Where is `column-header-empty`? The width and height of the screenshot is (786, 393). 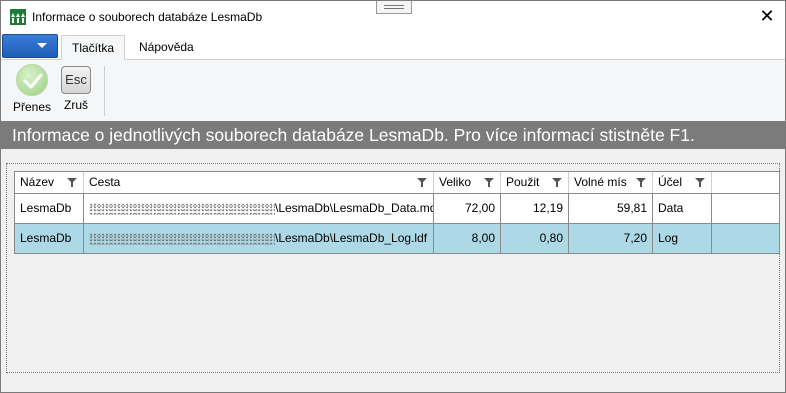 column-header-empty is located at coordinates (746, 182).